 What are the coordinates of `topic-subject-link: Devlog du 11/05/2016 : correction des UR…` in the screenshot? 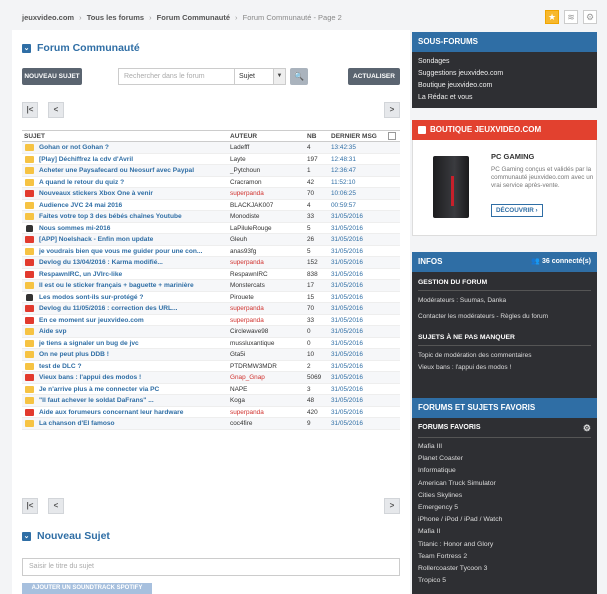 It's located at (134, 308).